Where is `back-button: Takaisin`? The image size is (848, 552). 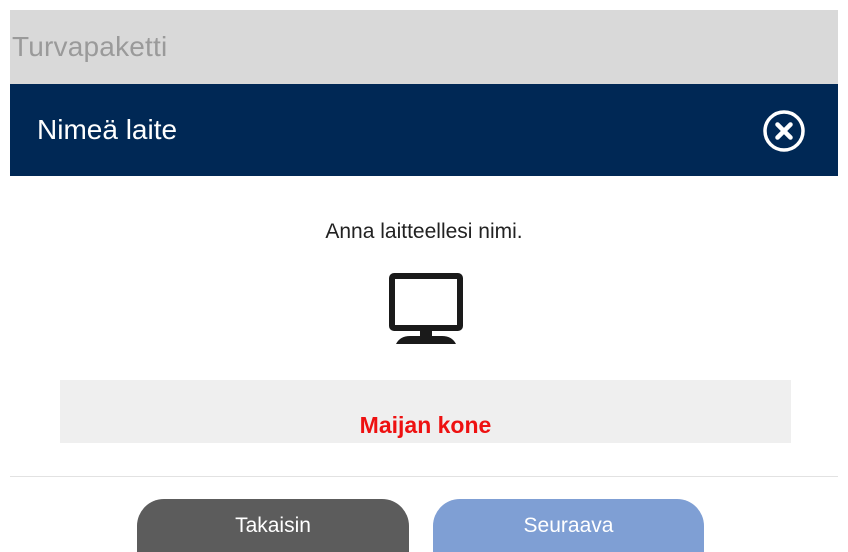
back-button: Takaisin is located at coordinates (273, 525).